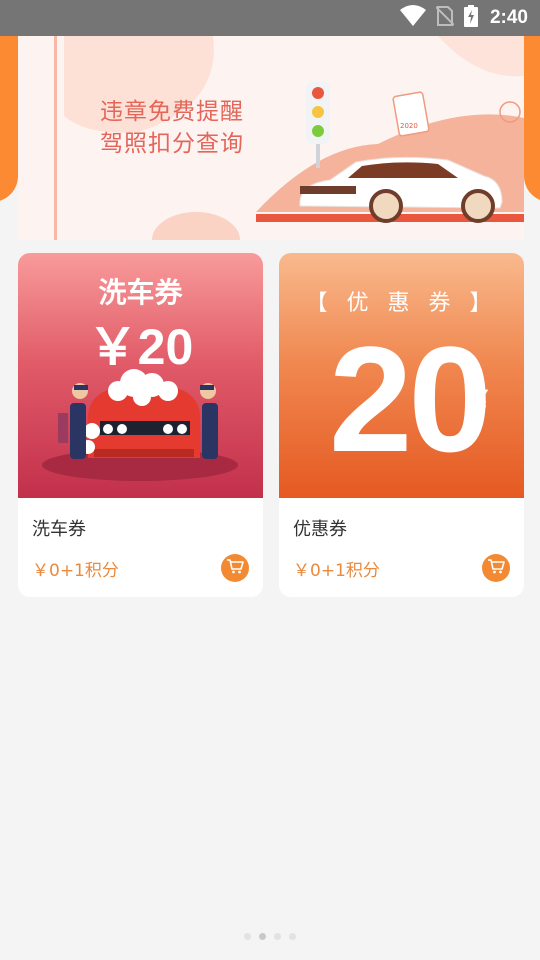  Describe the element at coordinates (532, 119) in the screenshot. I see `banner-peek-right` at that location.